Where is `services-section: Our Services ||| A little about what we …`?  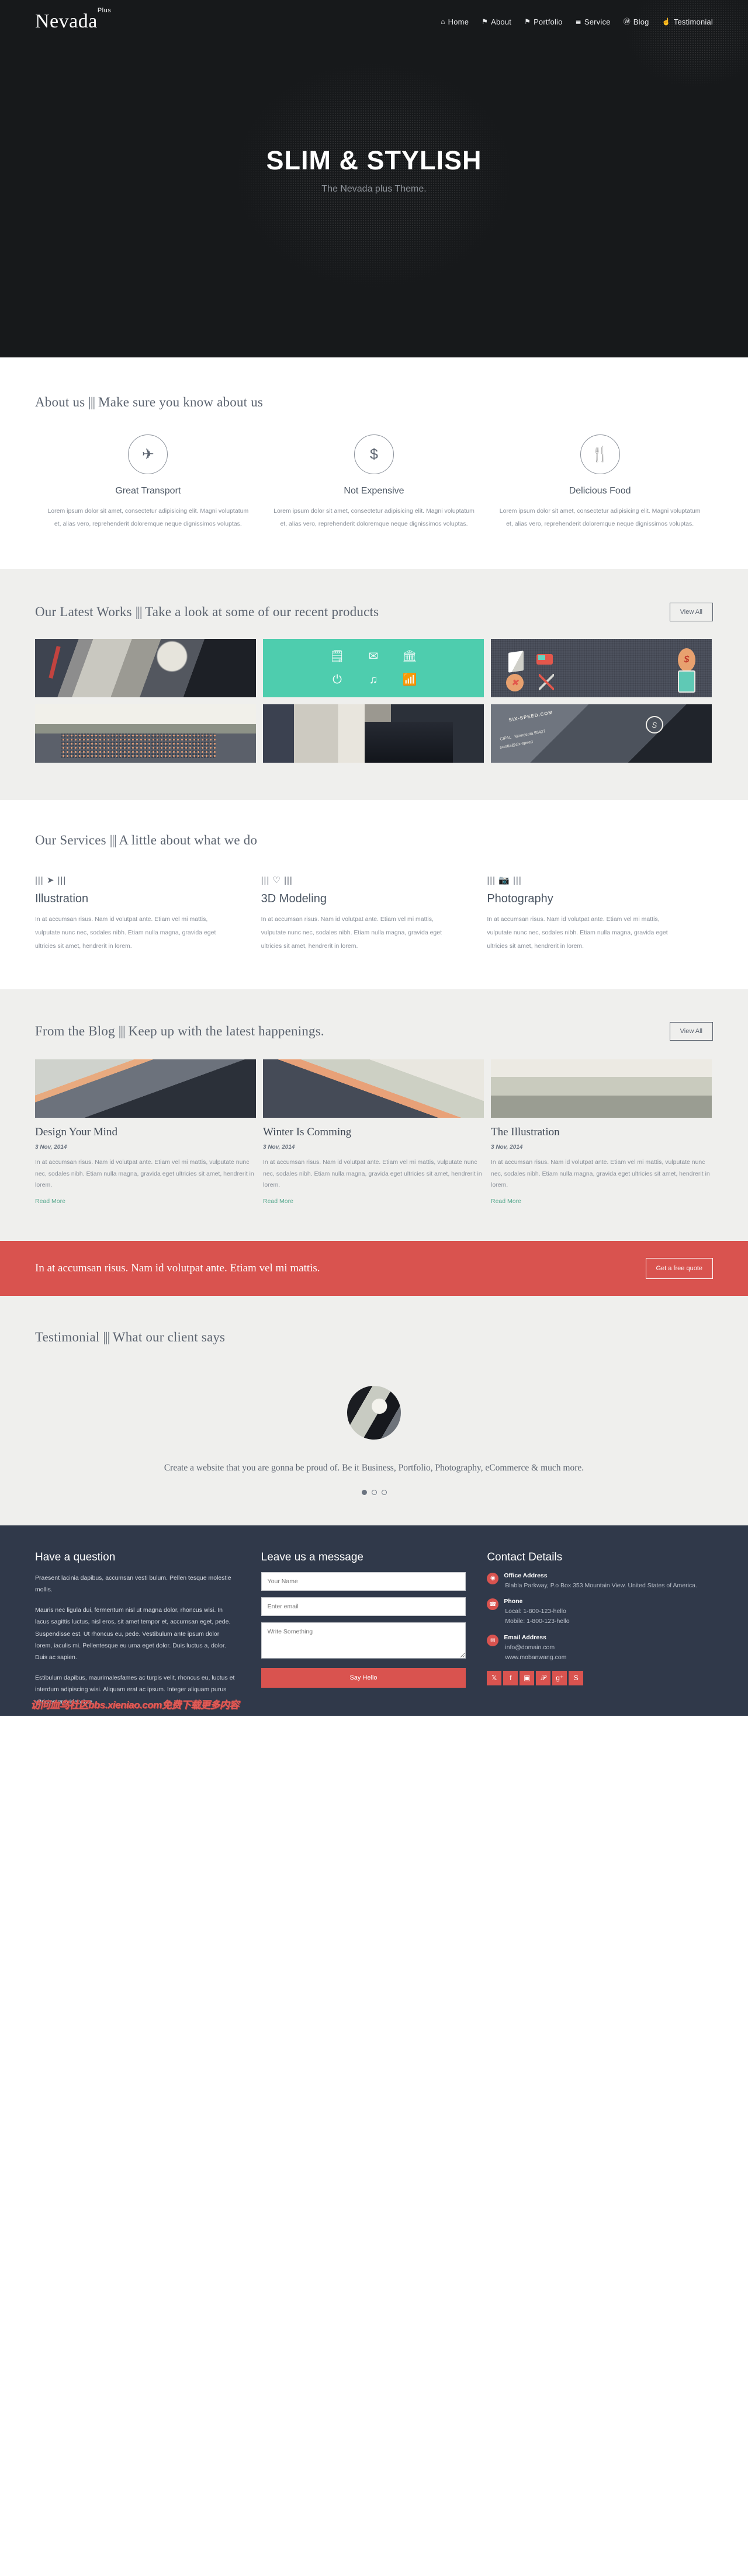
services-section: Our Services ||| A little about what we … is located at coordinates (374, 895).